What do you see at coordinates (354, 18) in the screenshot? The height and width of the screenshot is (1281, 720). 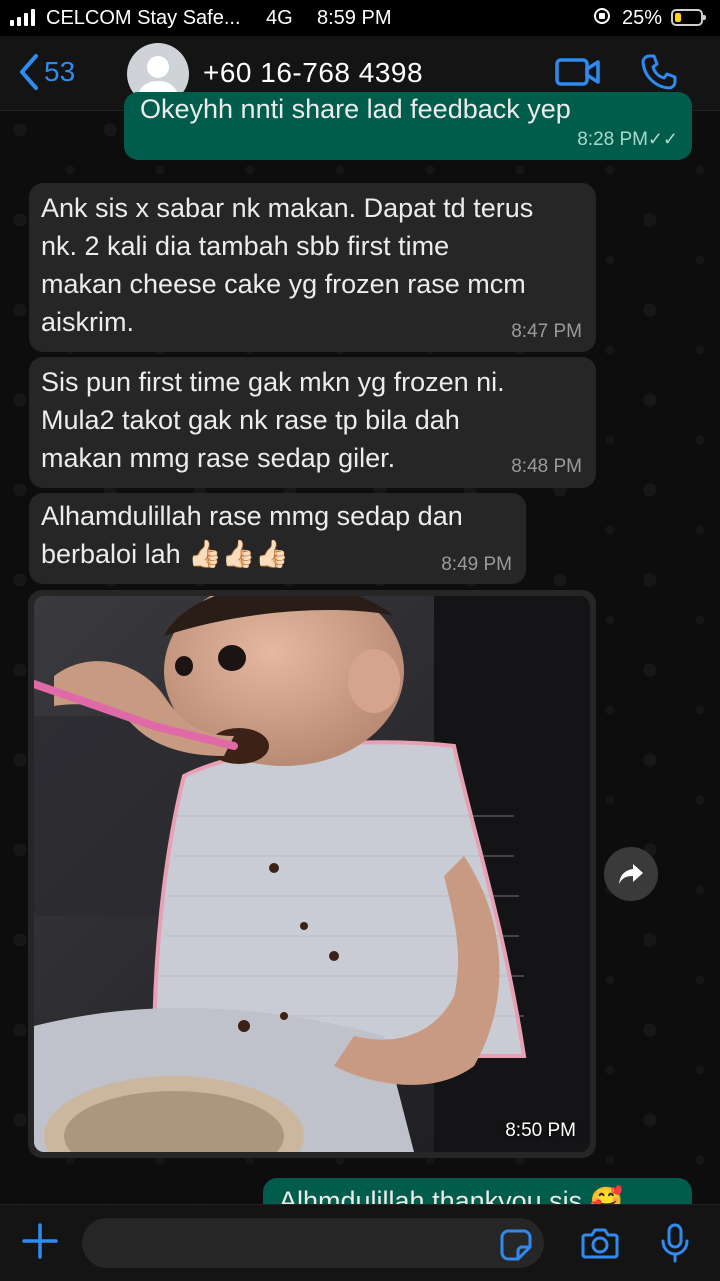 I see `clock: 8:59 PM` at bounding box center [354, 18].